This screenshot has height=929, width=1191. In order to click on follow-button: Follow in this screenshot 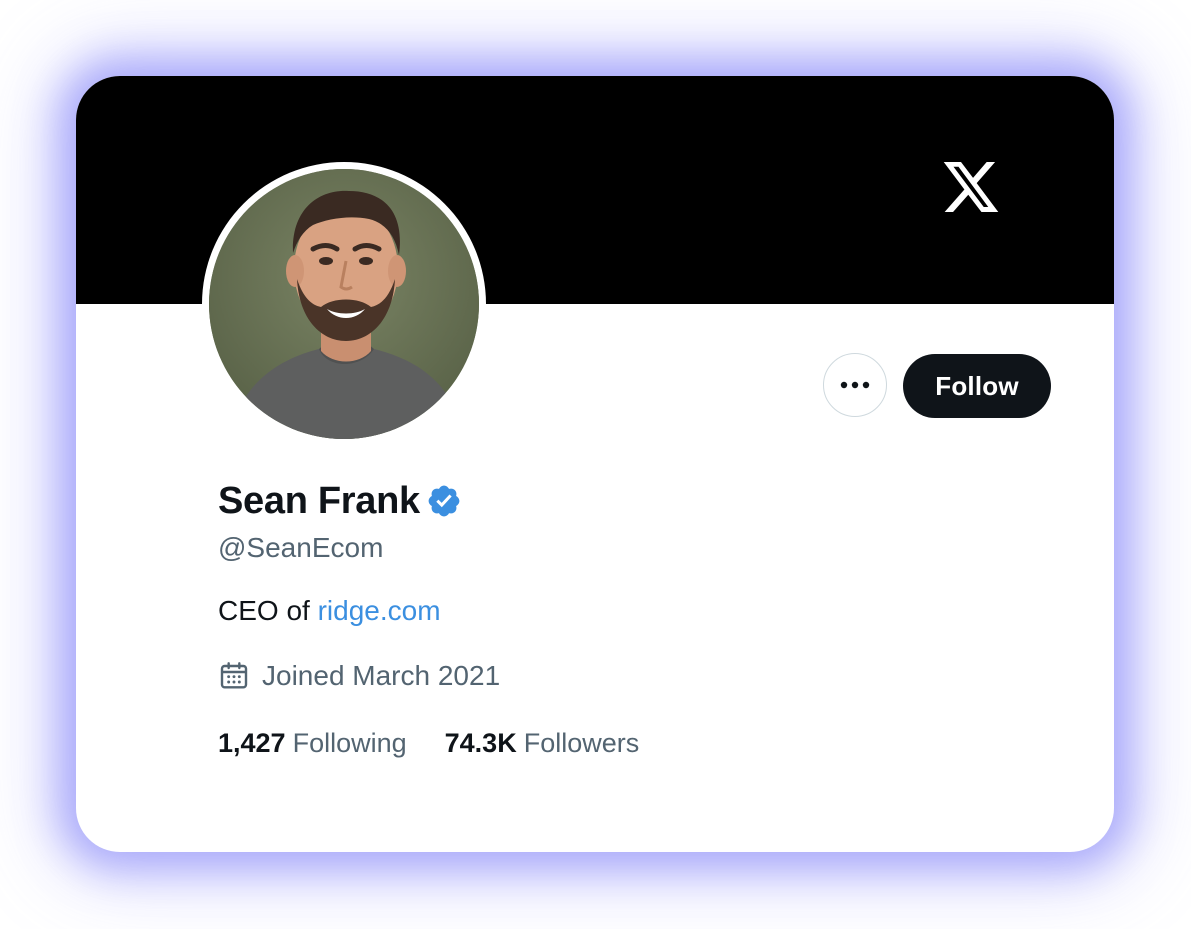, I will do `click(977, 386)`.